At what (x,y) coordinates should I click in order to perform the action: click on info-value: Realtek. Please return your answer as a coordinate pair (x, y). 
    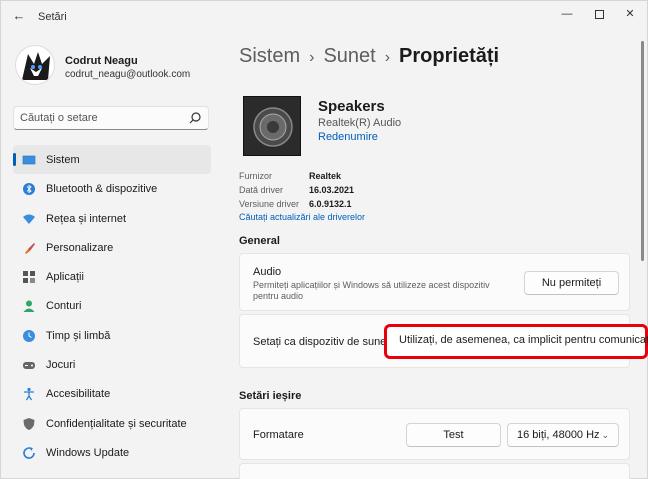
    Looking at the image, I should click on (325, 176).